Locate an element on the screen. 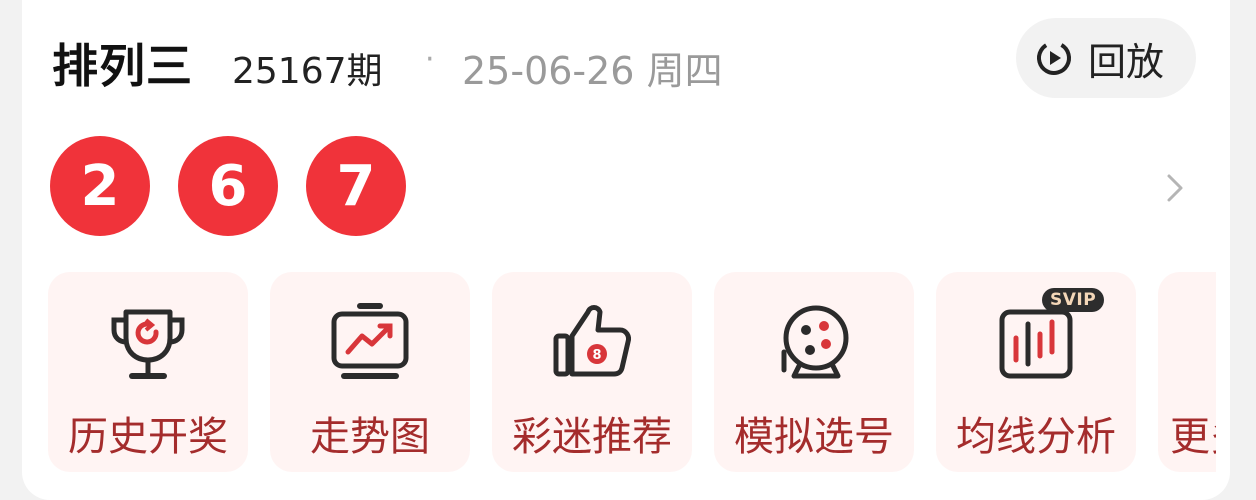  replay-button: 回放 is located at coordinates (1106, 58).